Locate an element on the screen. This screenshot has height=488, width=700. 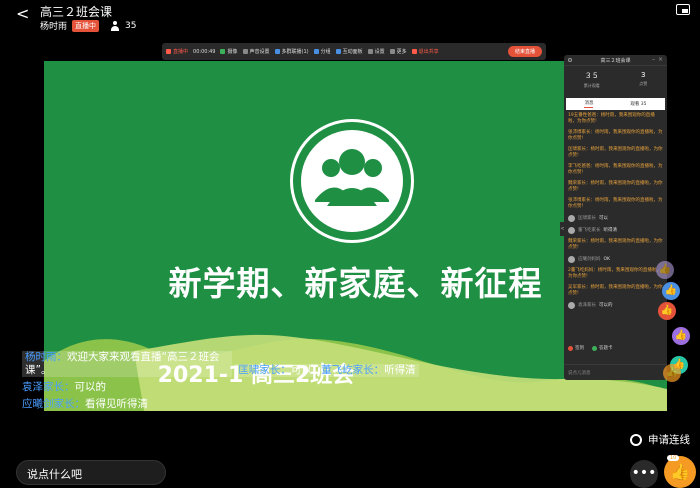
comment-input: 说点什么吧 is located at coordinates (91, 472).